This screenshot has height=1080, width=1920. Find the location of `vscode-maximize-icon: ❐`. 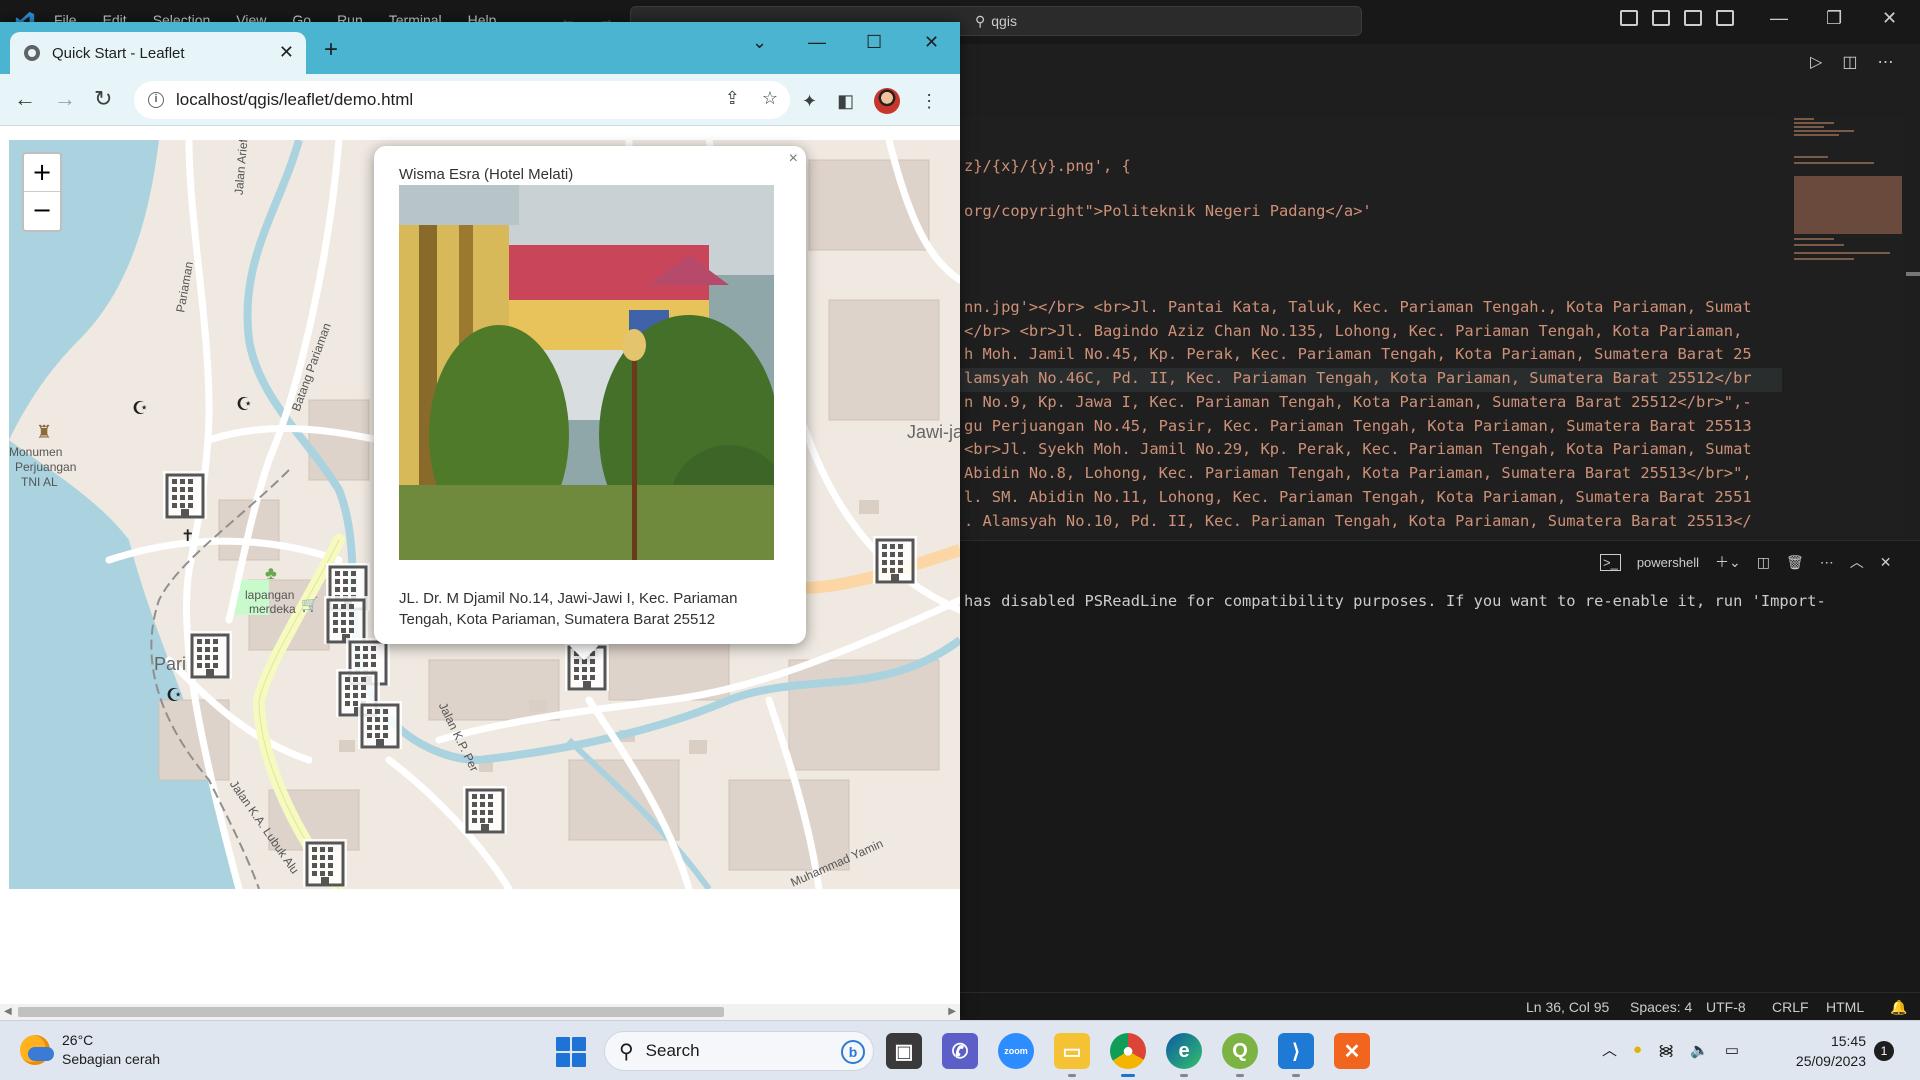

vscode-maximize-icon: ❐ is located at coordinates (1834, 18).